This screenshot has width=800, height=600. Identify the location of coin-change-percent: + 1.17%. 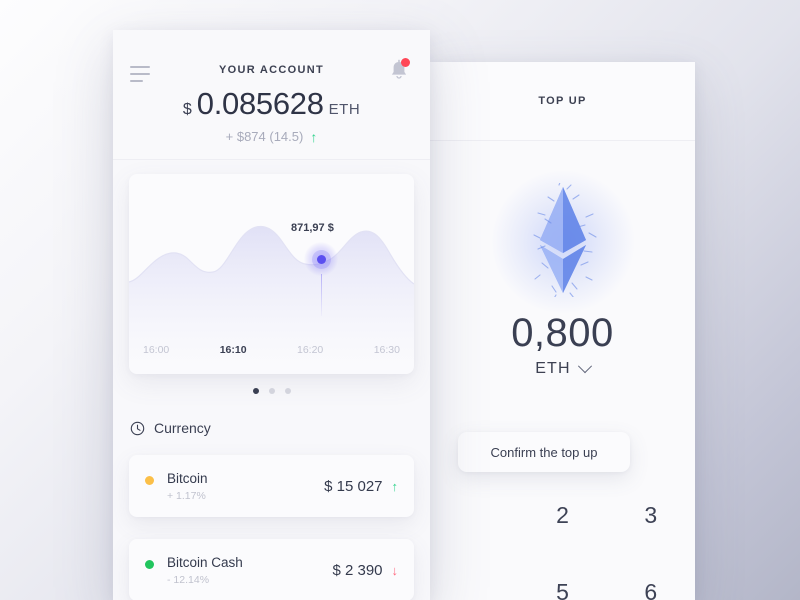
(186, 495).